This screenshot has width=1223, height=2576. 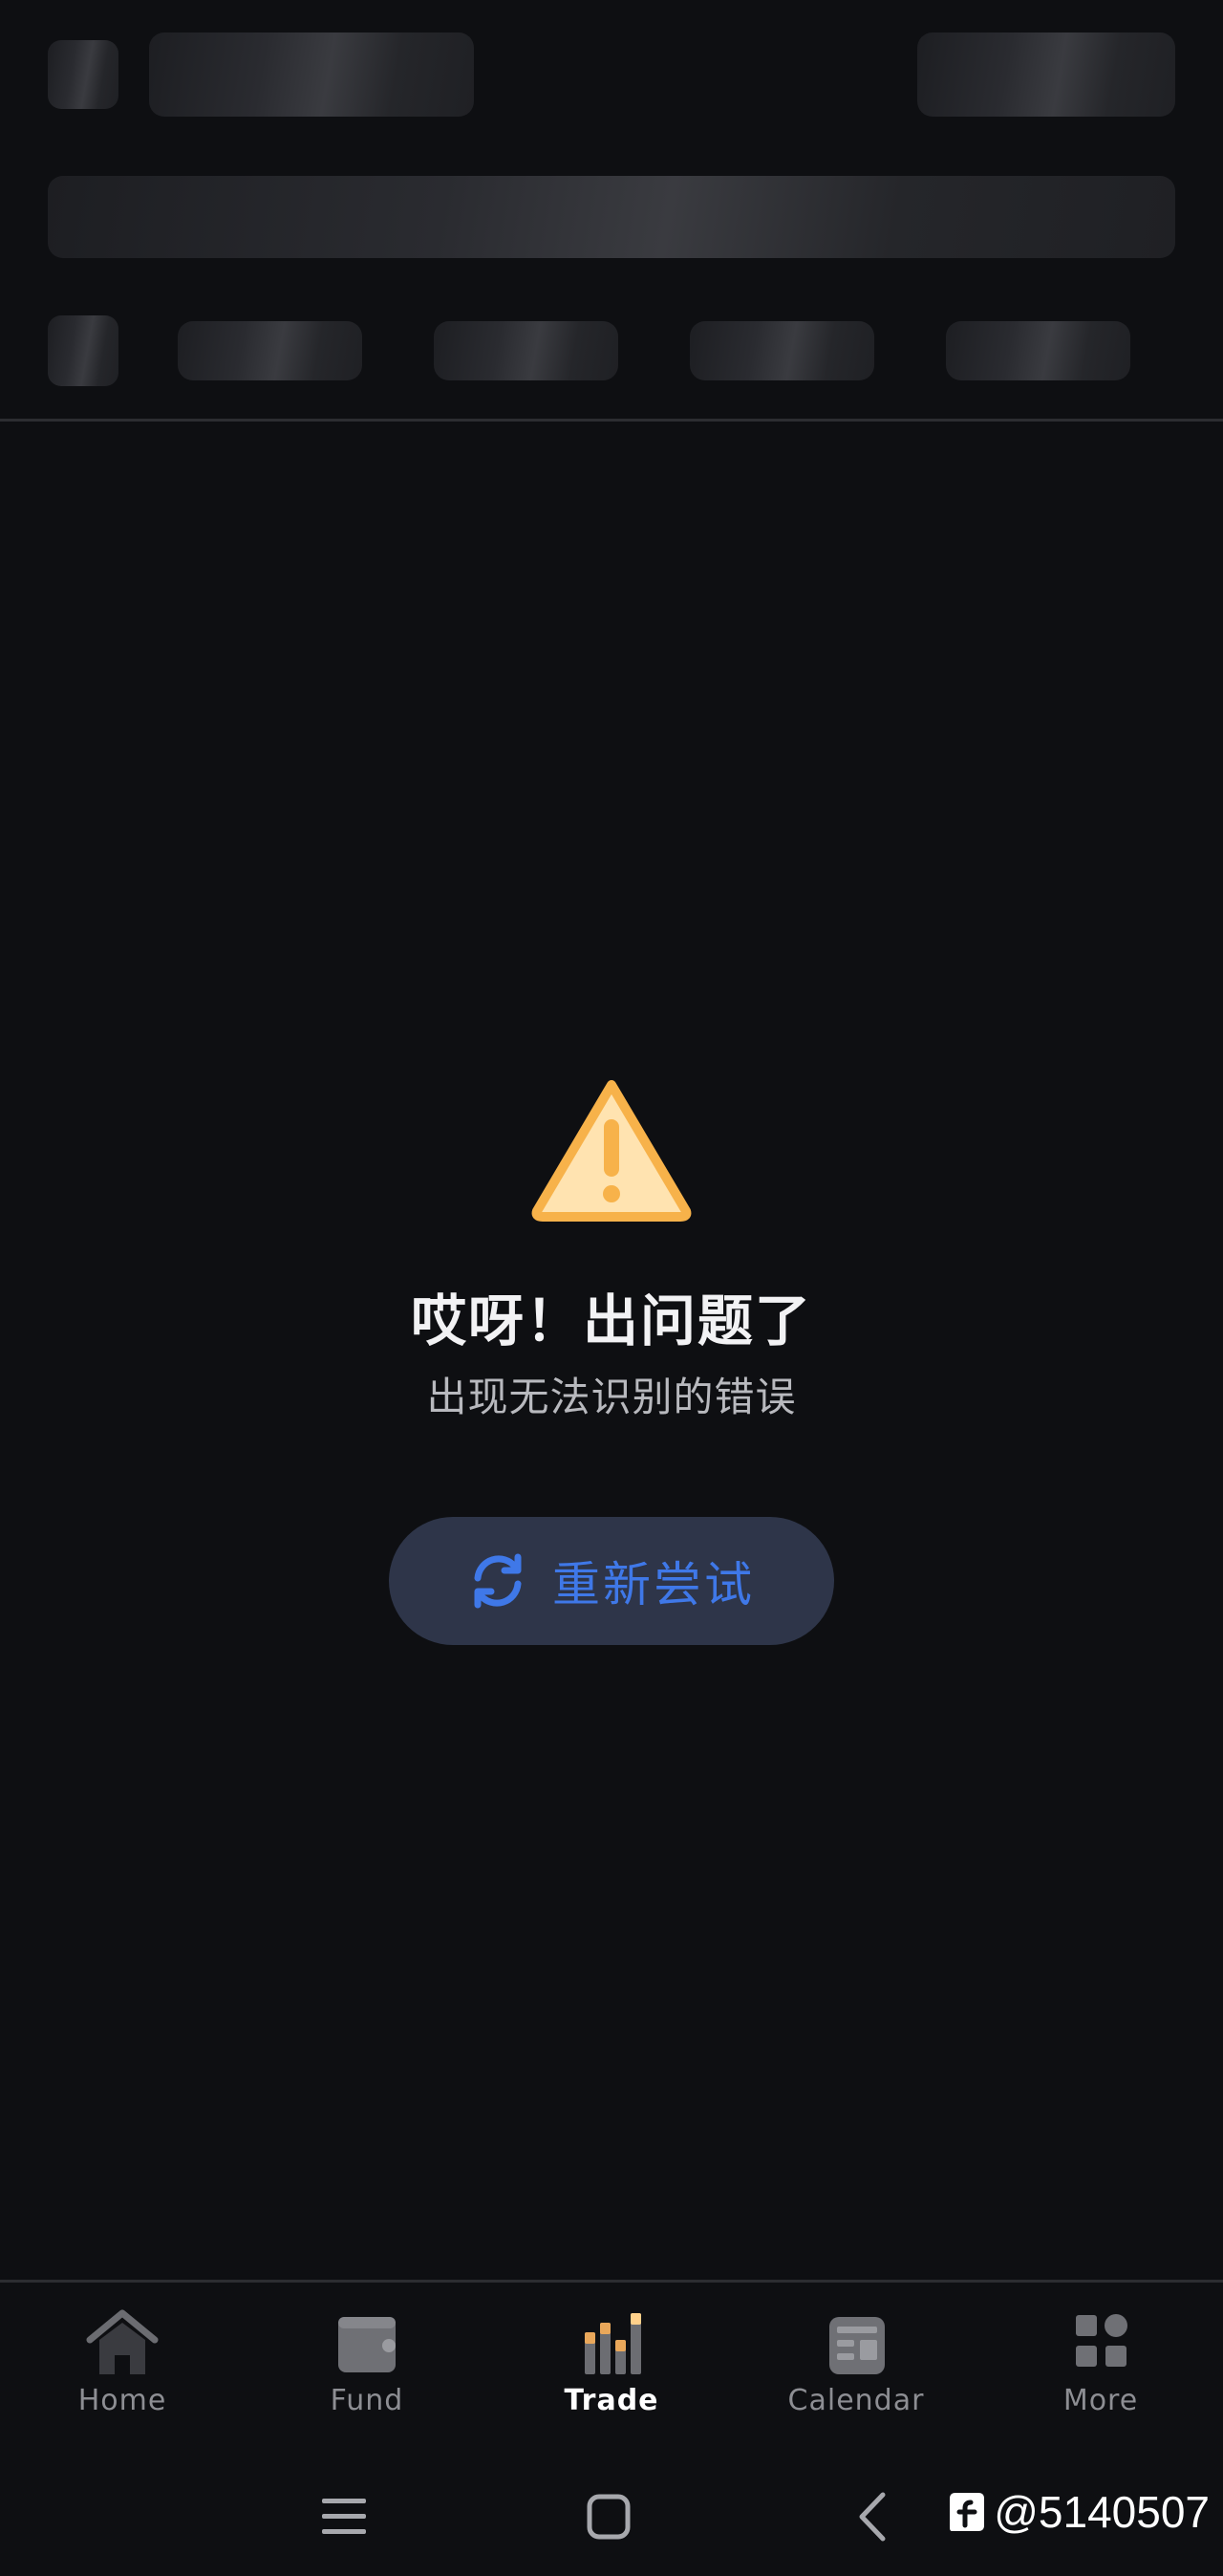 I want to click on tab-calendar: Calendar, so click(x=856, y=2373).